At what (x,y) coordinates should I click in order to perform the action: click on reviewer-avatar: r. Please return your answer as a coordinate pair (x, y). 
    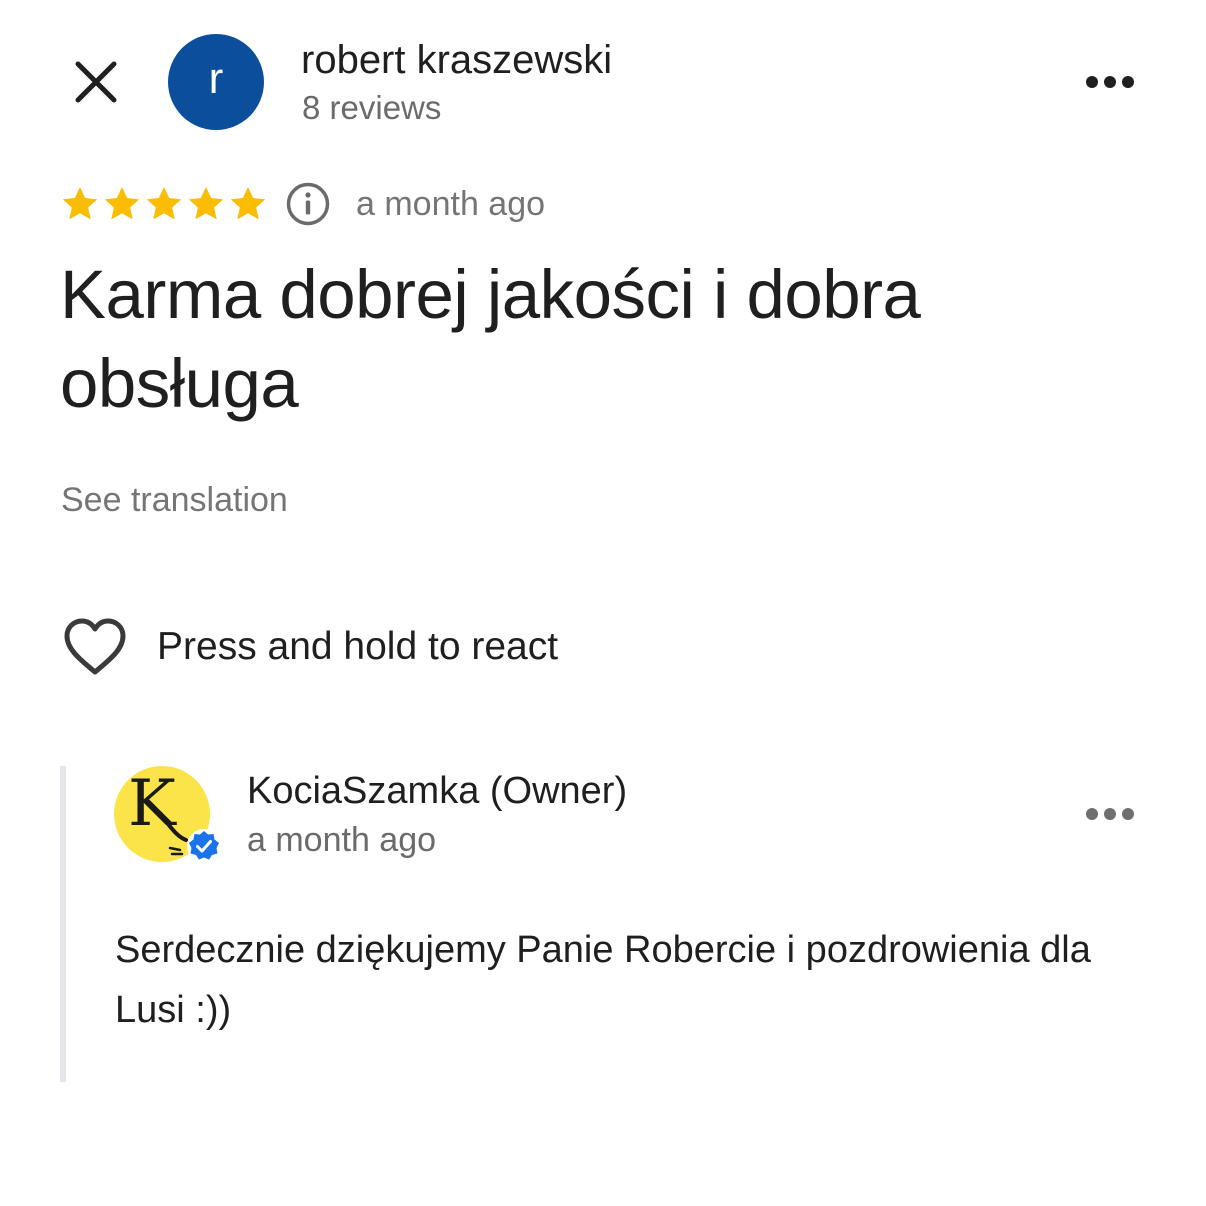
    Looking at the image, I should click on (216, 82).